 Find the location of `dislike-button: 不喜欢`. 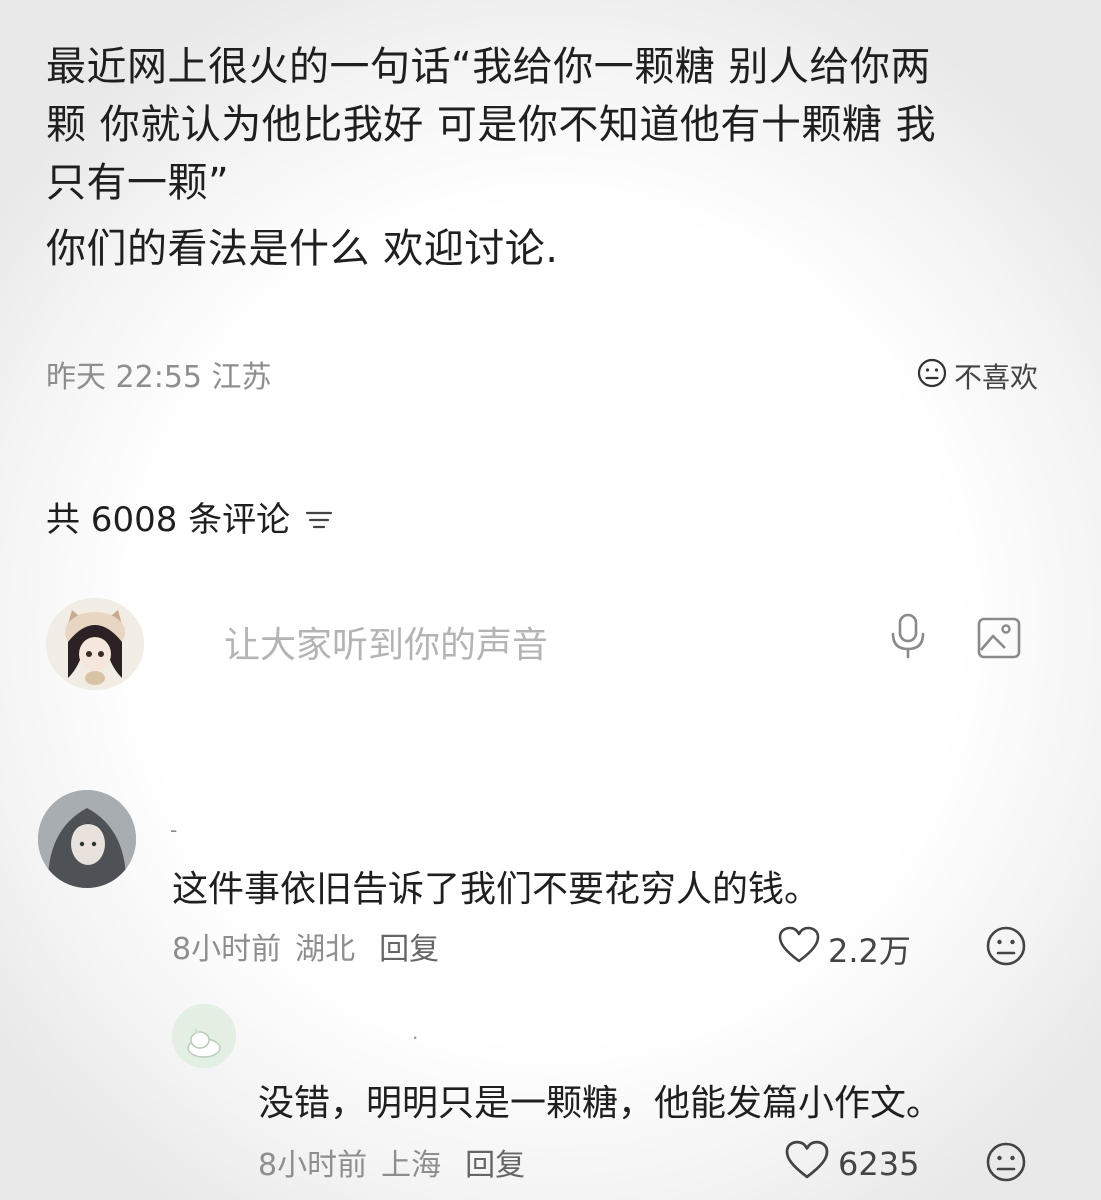

dislike-button: 不喜欢 is located at coordinates (977, 376).